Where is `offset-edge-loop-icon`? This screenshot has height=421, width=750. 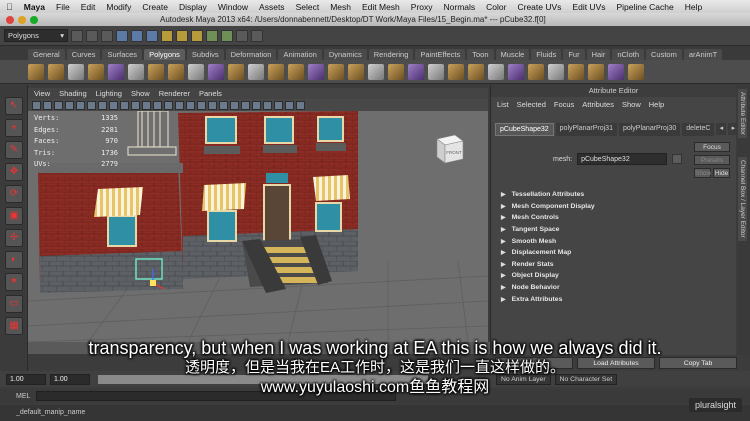 offset-edge-loop-icon is located at coordinates (416, 71).